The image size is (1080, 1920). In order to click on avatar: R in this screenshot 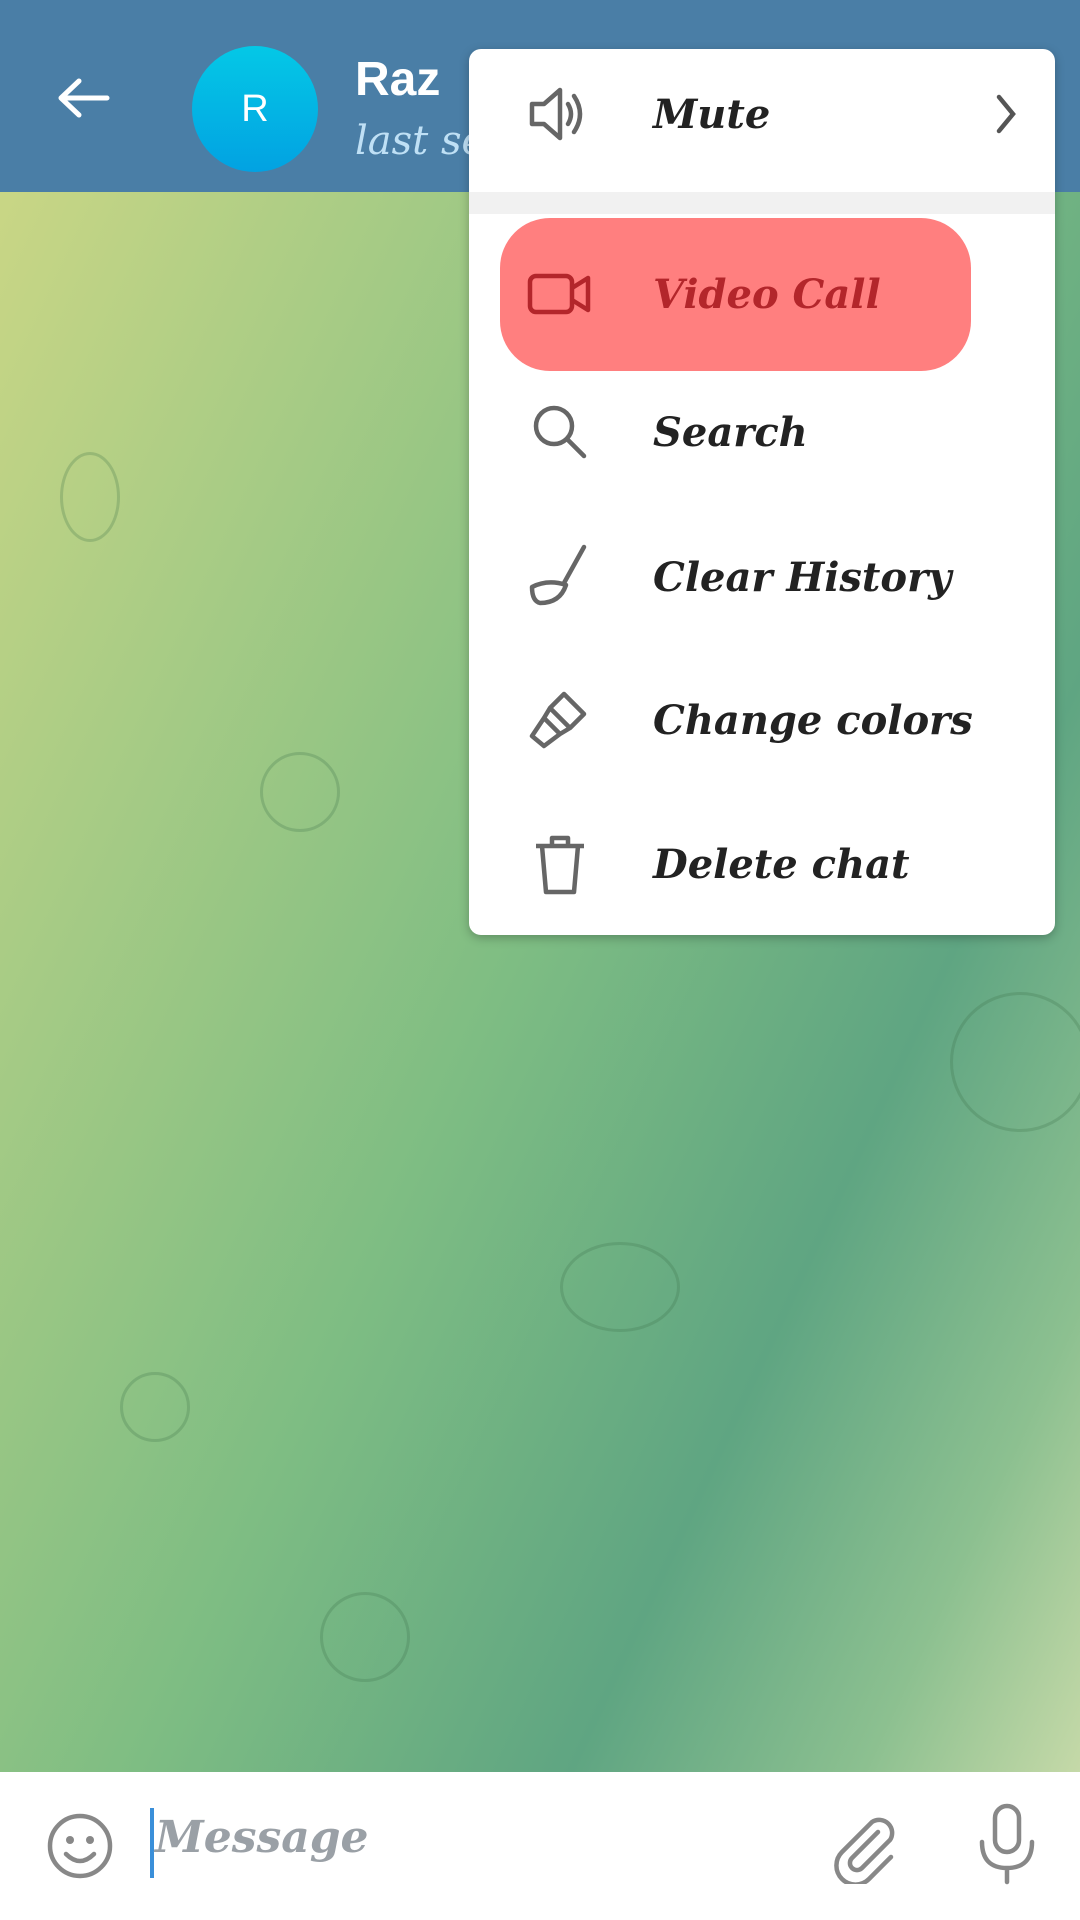, I will do `click(255, 109)`.